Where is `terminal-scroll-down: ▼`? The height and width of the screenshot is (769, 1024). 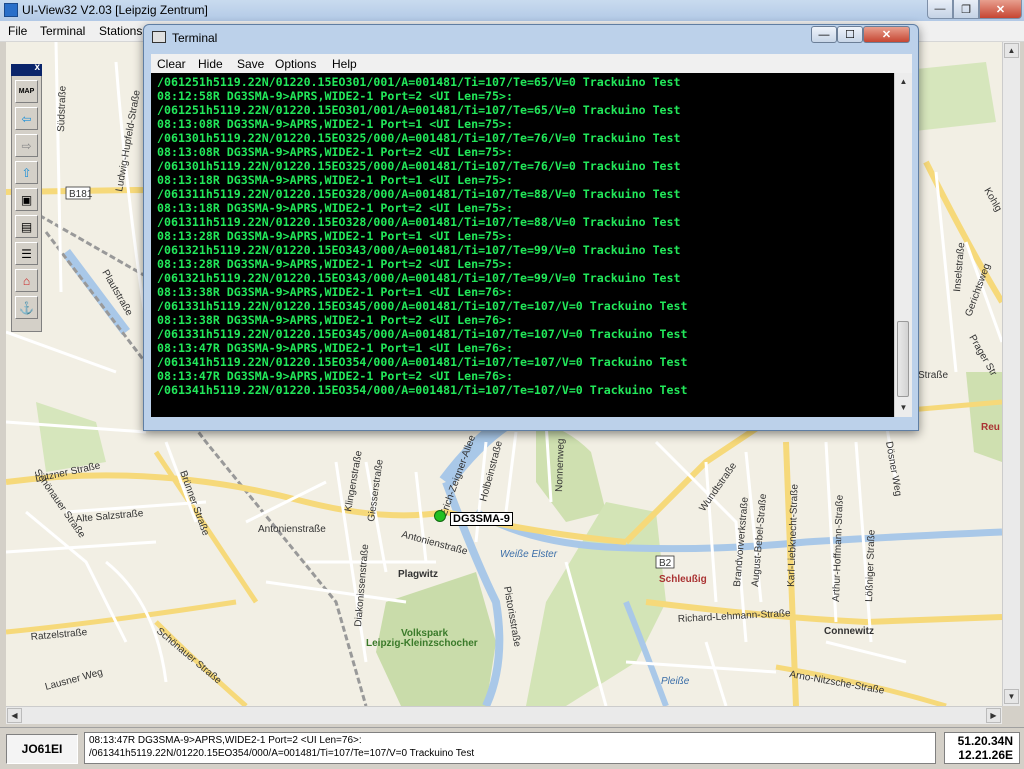 terminal-scroll-down: ▼ is located at coordinates (903, 407).